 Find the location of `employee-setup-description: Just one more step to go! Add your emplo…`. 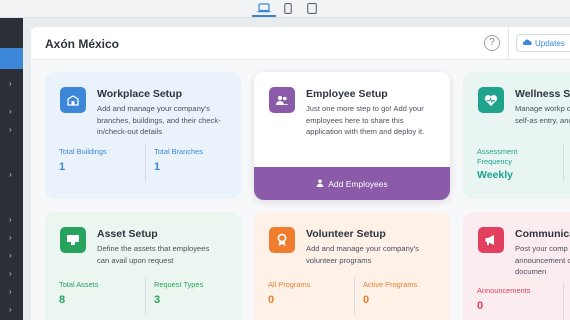

employee-setup-description: Just one more step to go! Add your emplo… is located at coordinates (365, 120).